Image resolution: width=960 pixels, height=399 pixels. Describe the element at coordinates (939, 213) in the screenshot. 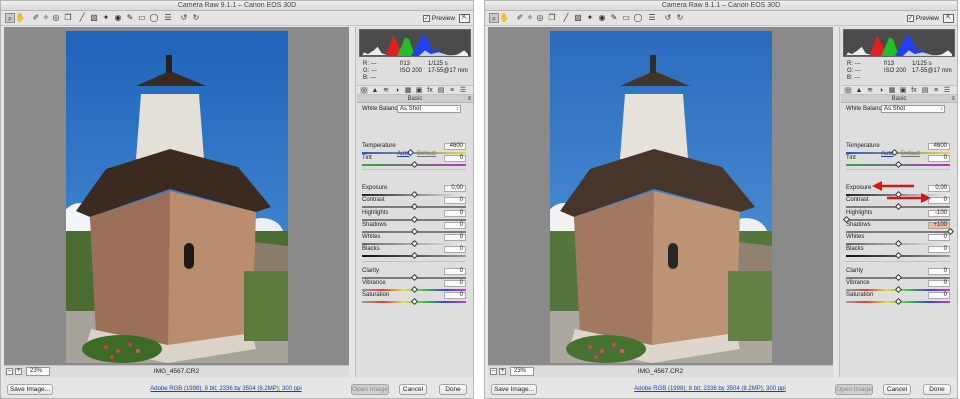

I see `highlights-value-field: -100` at that location.